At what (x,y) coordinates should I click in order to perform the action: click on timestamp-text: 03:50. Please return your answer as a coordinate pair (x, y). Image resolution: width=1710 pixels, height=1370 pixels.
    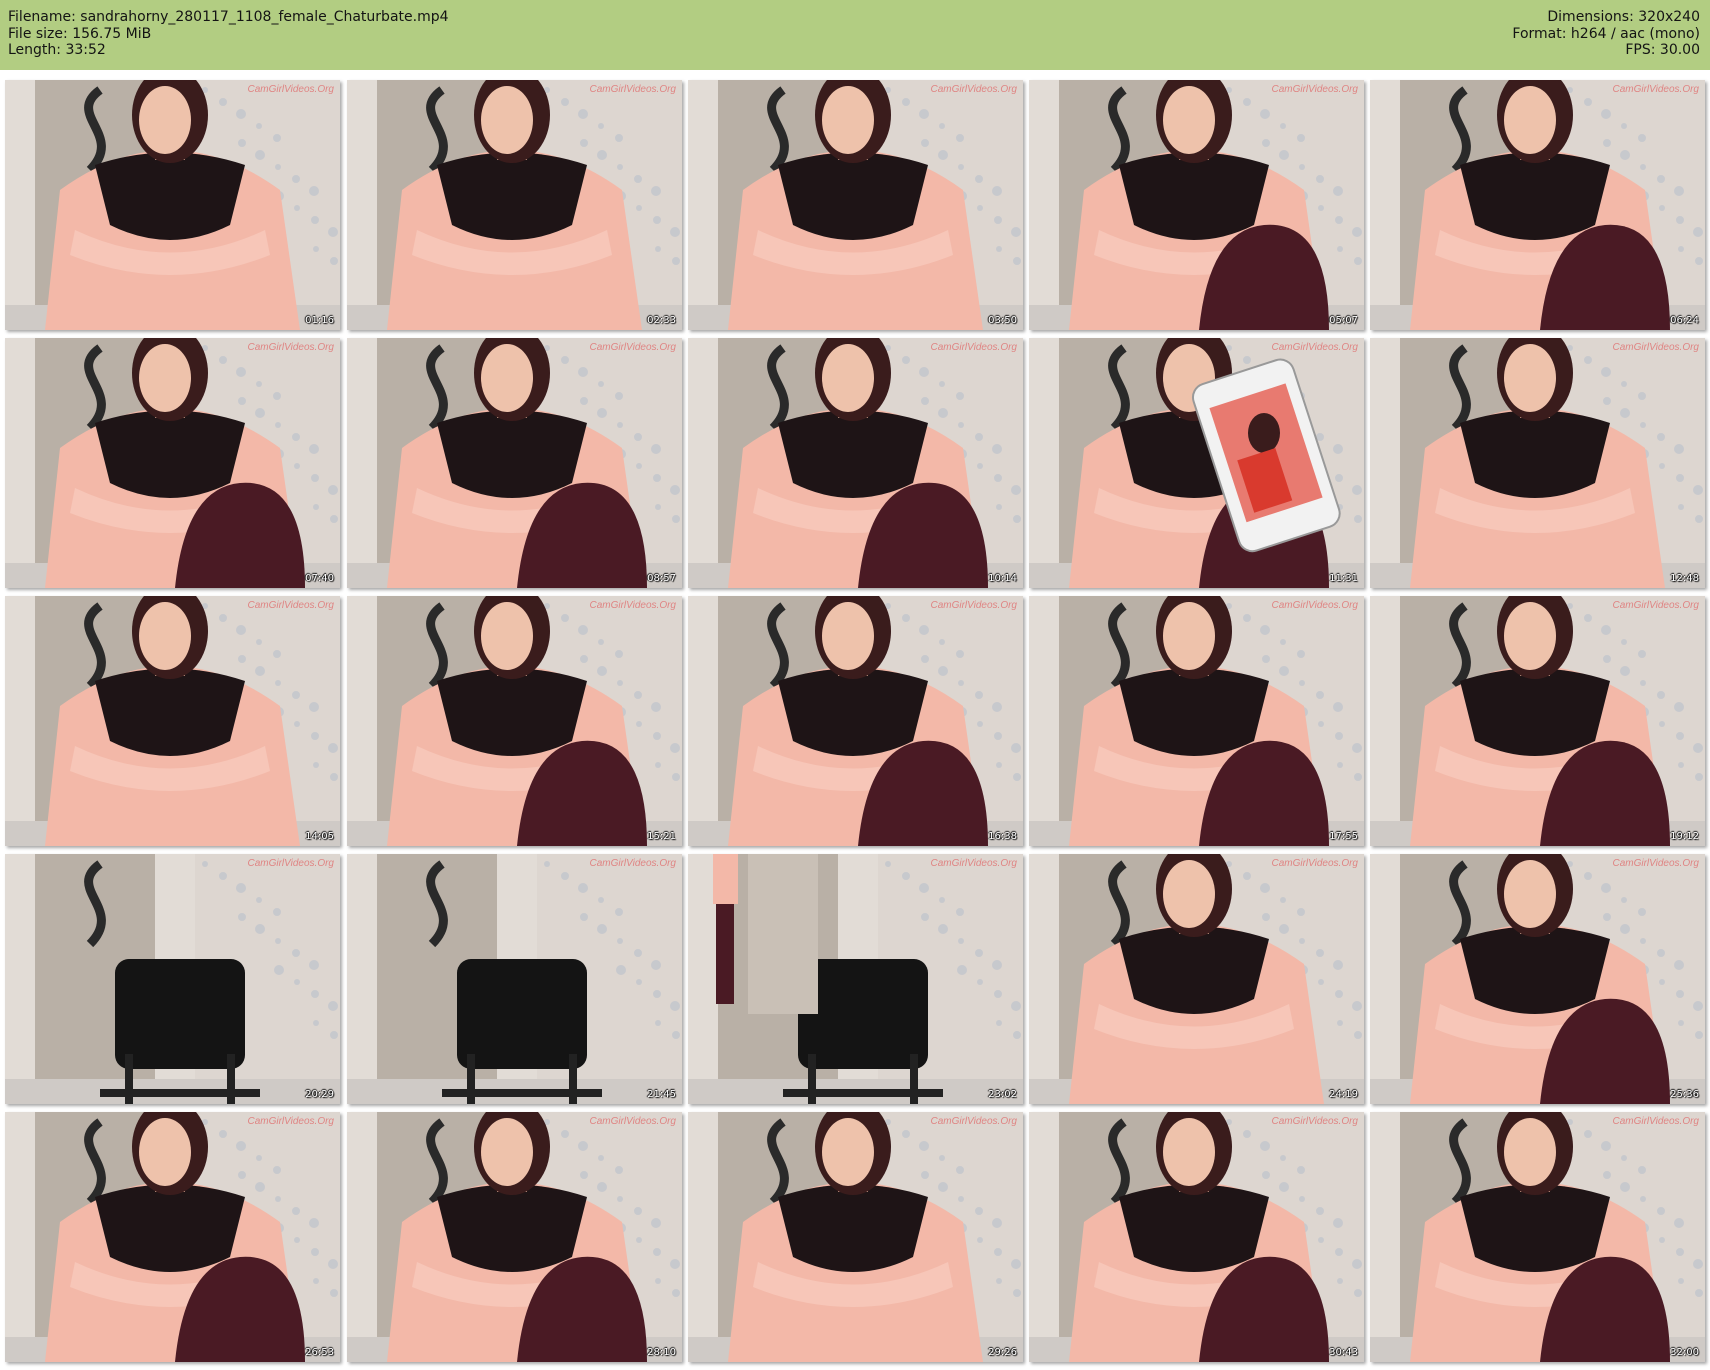
    Looking at the image, I should click on (1002, 320).